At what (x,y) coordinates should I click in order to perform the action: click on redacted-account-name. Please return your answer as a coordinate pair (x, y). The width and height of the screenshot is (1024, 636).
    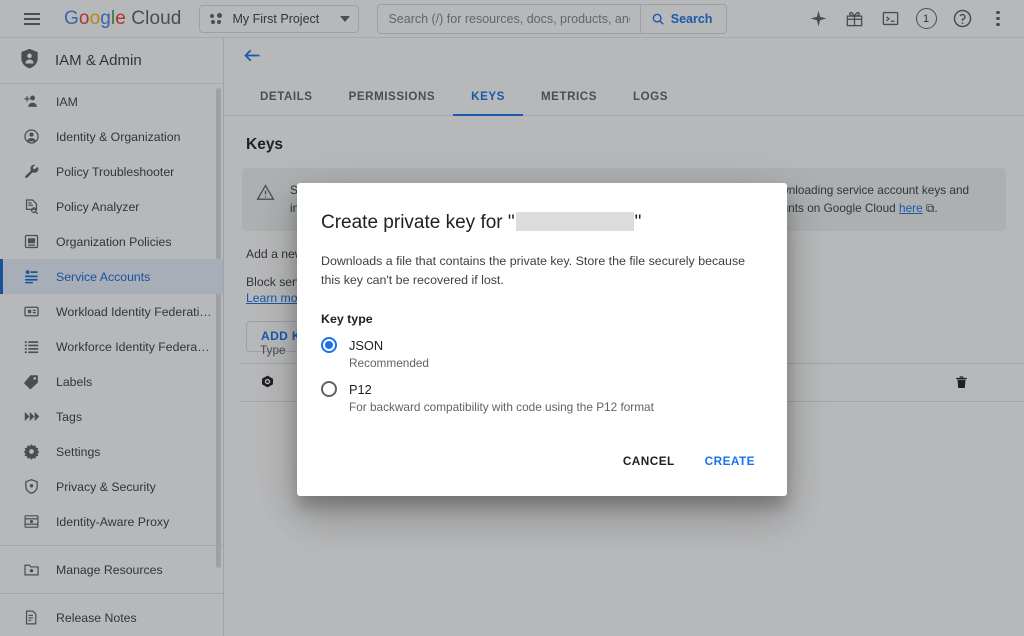
    Looking at the image, I should click on (574, 221).